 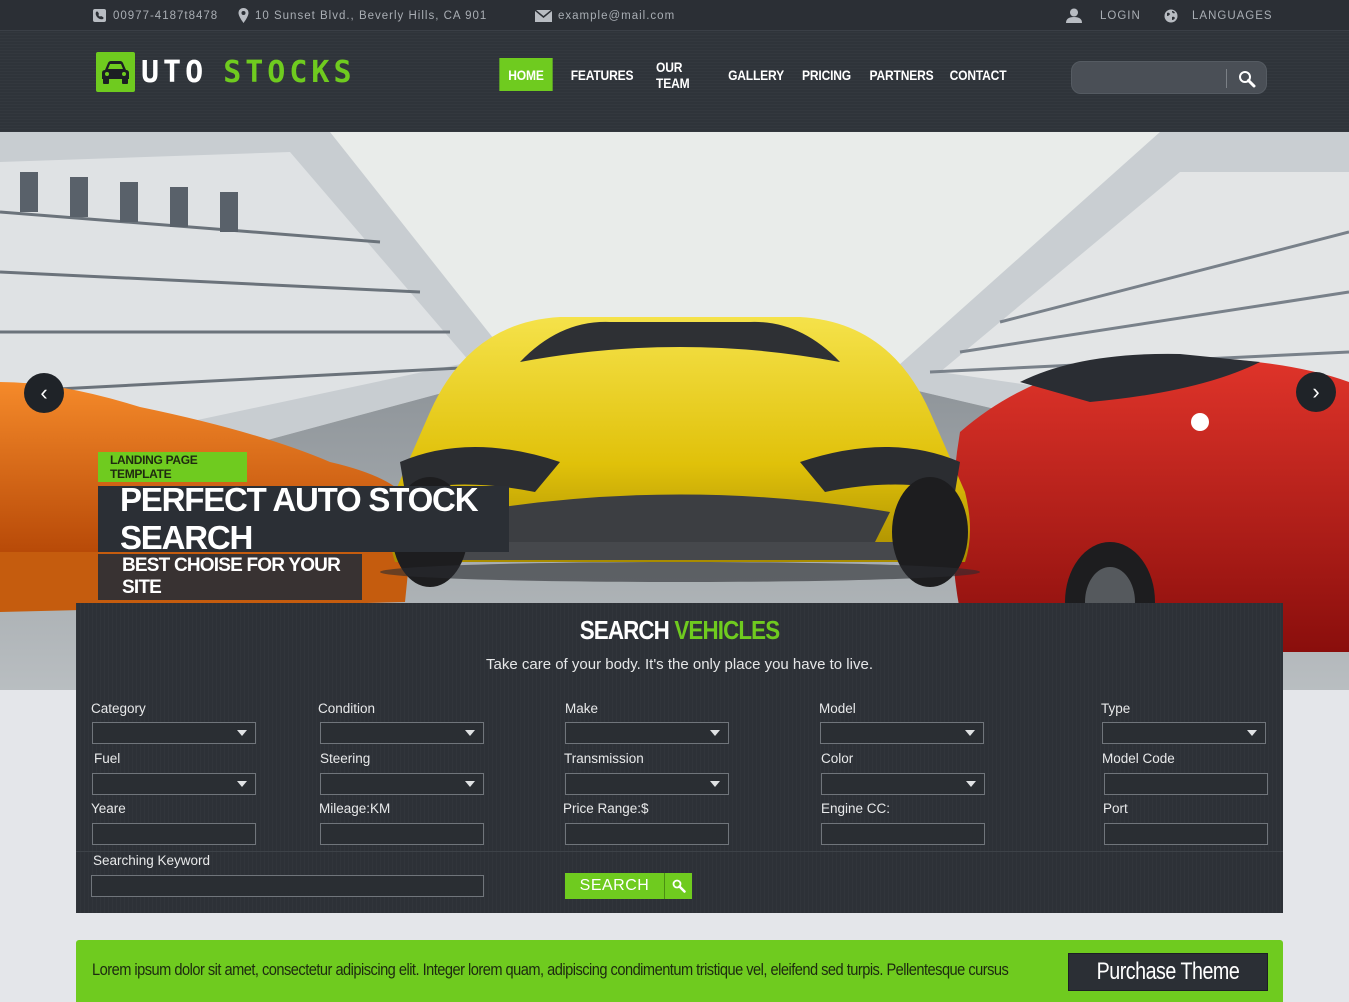 What do you see at coordinates (616, 16) in the screenshot?
I see `email-text: example@mail.com` at bounding box center [616, 16].